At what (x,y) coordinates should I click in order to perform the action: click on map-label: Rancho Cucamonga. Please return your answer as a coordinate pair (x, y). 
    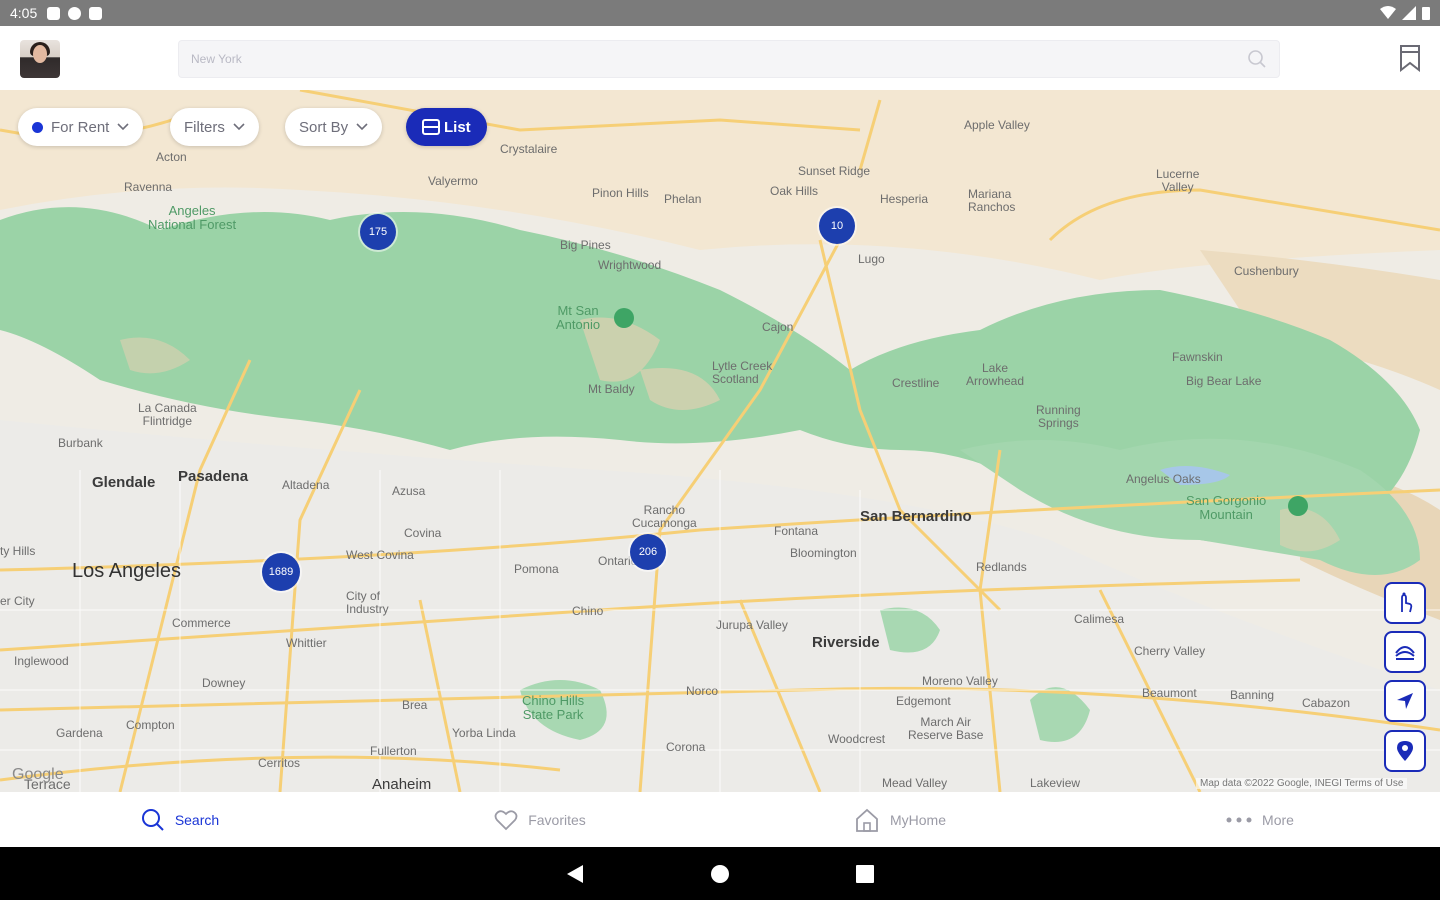
    Looking at the image, I should click on (664, 516).